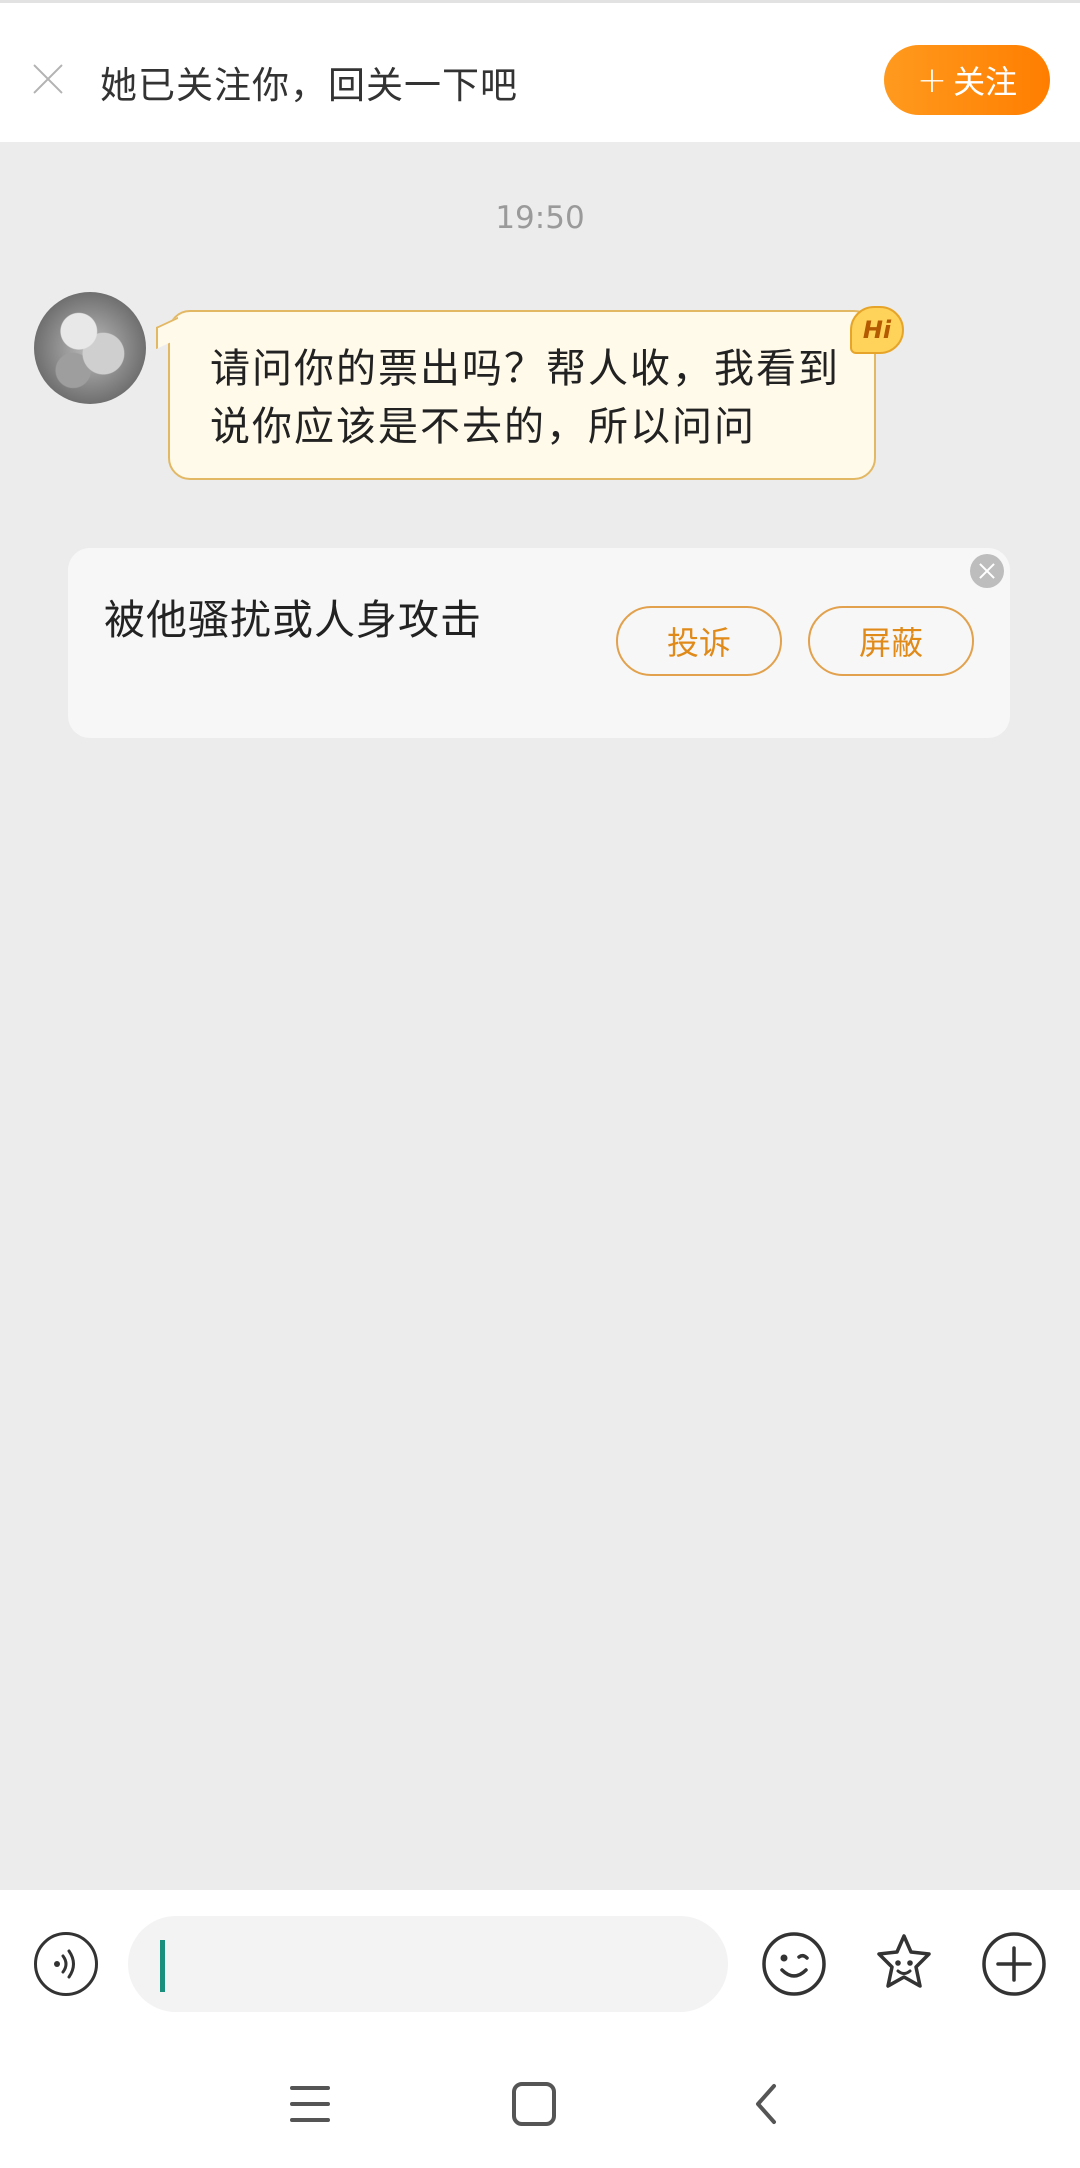 Image resolution: width=1080 pixels, height=2168 pixels. I want to click on hi-badge-icon: Hi, so click(877, 330).